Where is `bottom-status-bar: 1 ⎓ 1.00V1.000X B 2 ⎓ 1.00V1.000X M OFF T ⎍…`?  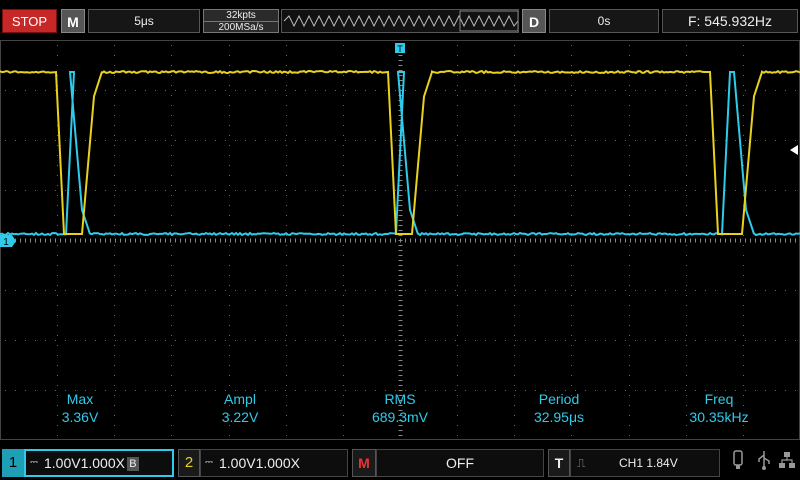 bottom-status-bar: 1 ⎓ 1.00V1.000X B 2 ⎓ 1.00V1.000X M OFF T ⎍… is located at coordinates (400, 462).